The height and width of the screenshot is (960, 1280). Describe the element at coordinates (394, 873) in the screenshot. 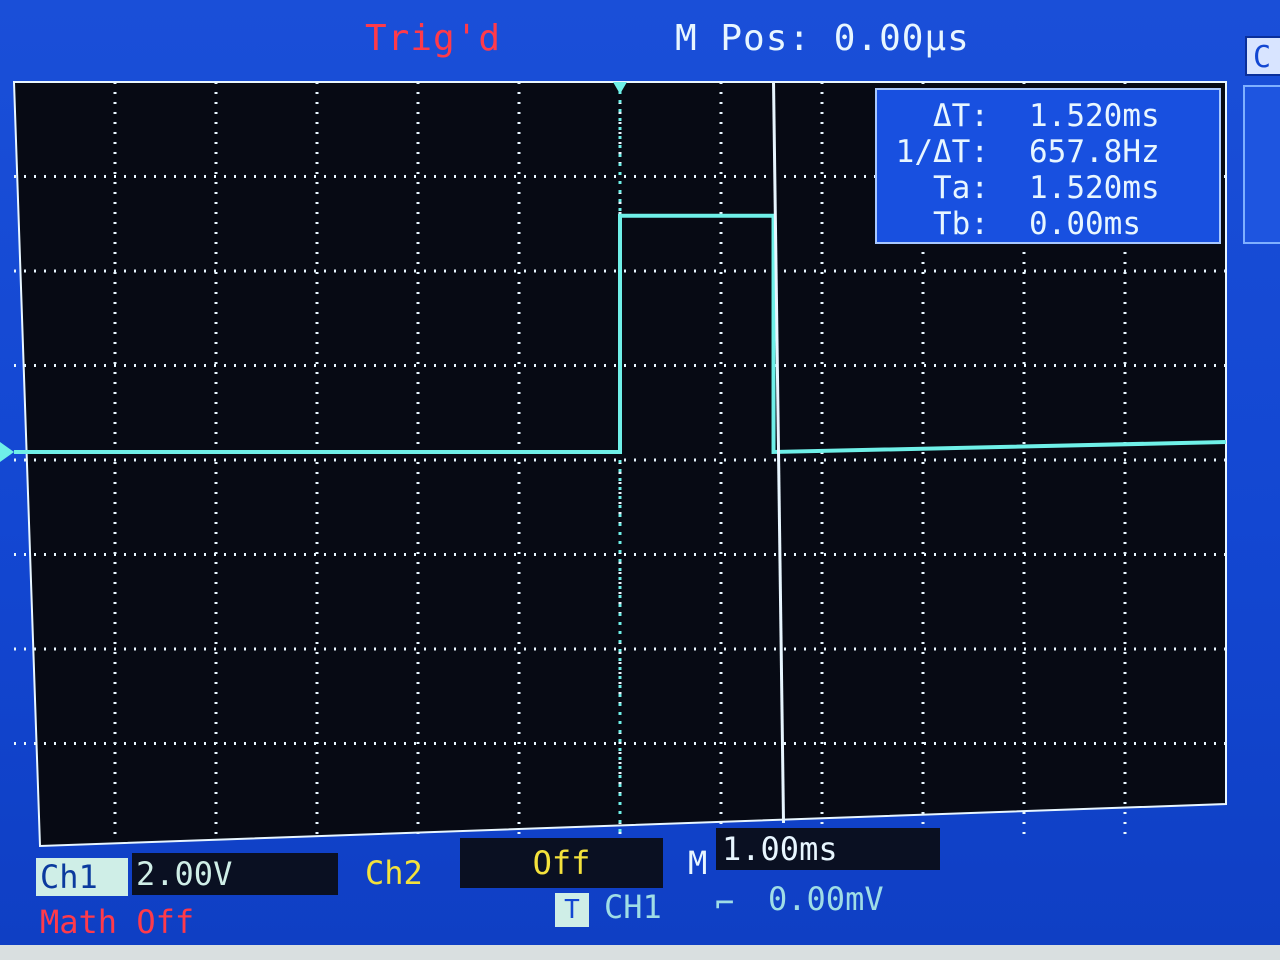

I see `ch2-label: Ch2` at that location.